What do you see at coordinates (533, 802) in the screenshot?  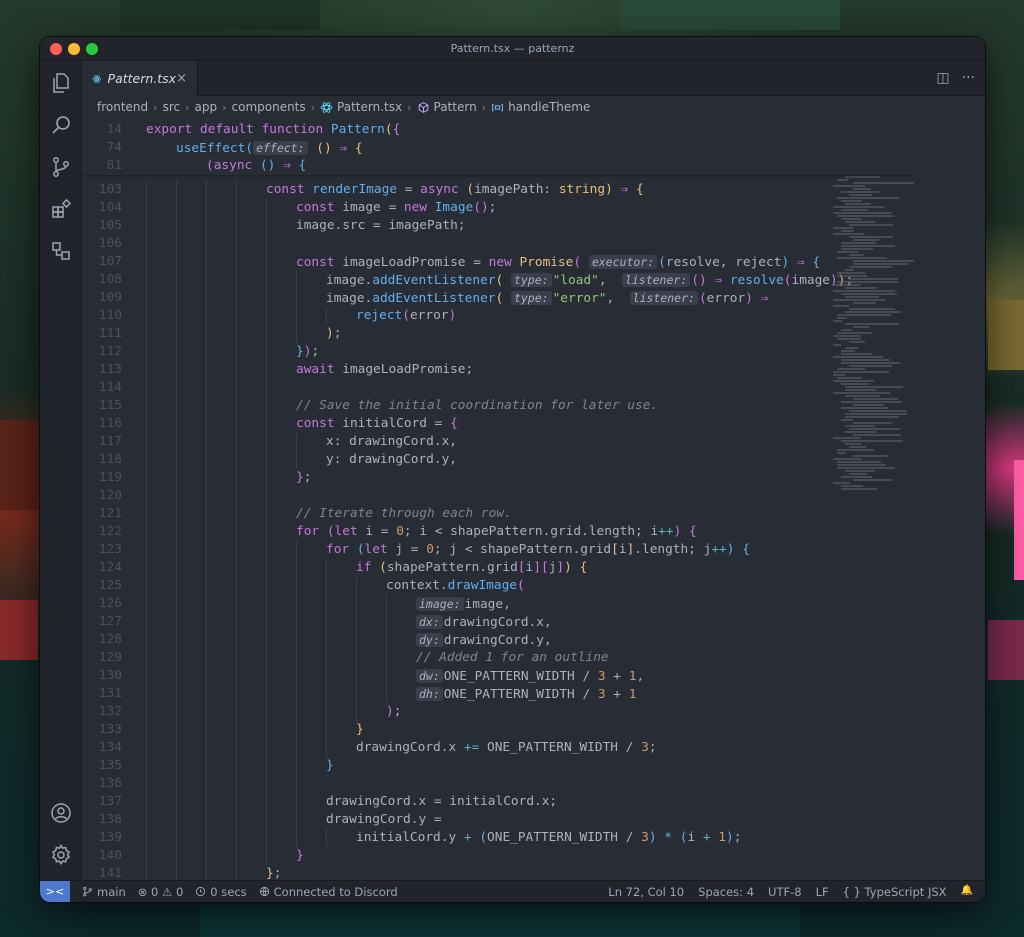 I see `code-line: 137 drawingCord.x = initialCord.x;` at bounding box center [533, 802].